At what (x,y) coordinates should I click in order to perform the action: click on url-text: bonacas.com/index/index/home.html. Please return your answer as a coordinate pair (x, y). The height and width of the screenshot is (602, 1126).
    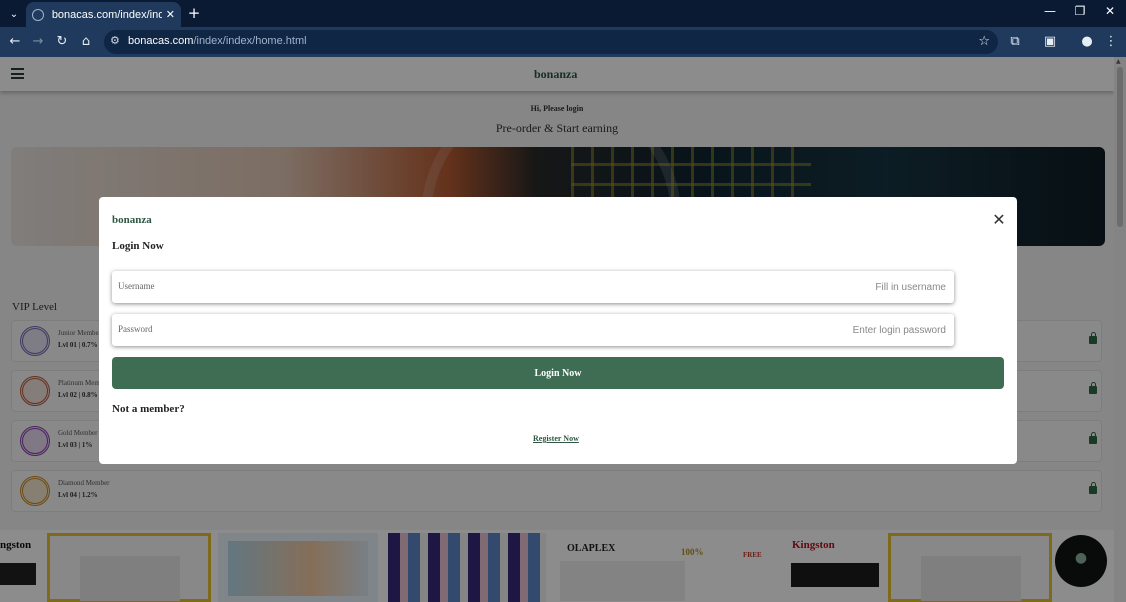
    Looking at the image, I should click on (217, 41).